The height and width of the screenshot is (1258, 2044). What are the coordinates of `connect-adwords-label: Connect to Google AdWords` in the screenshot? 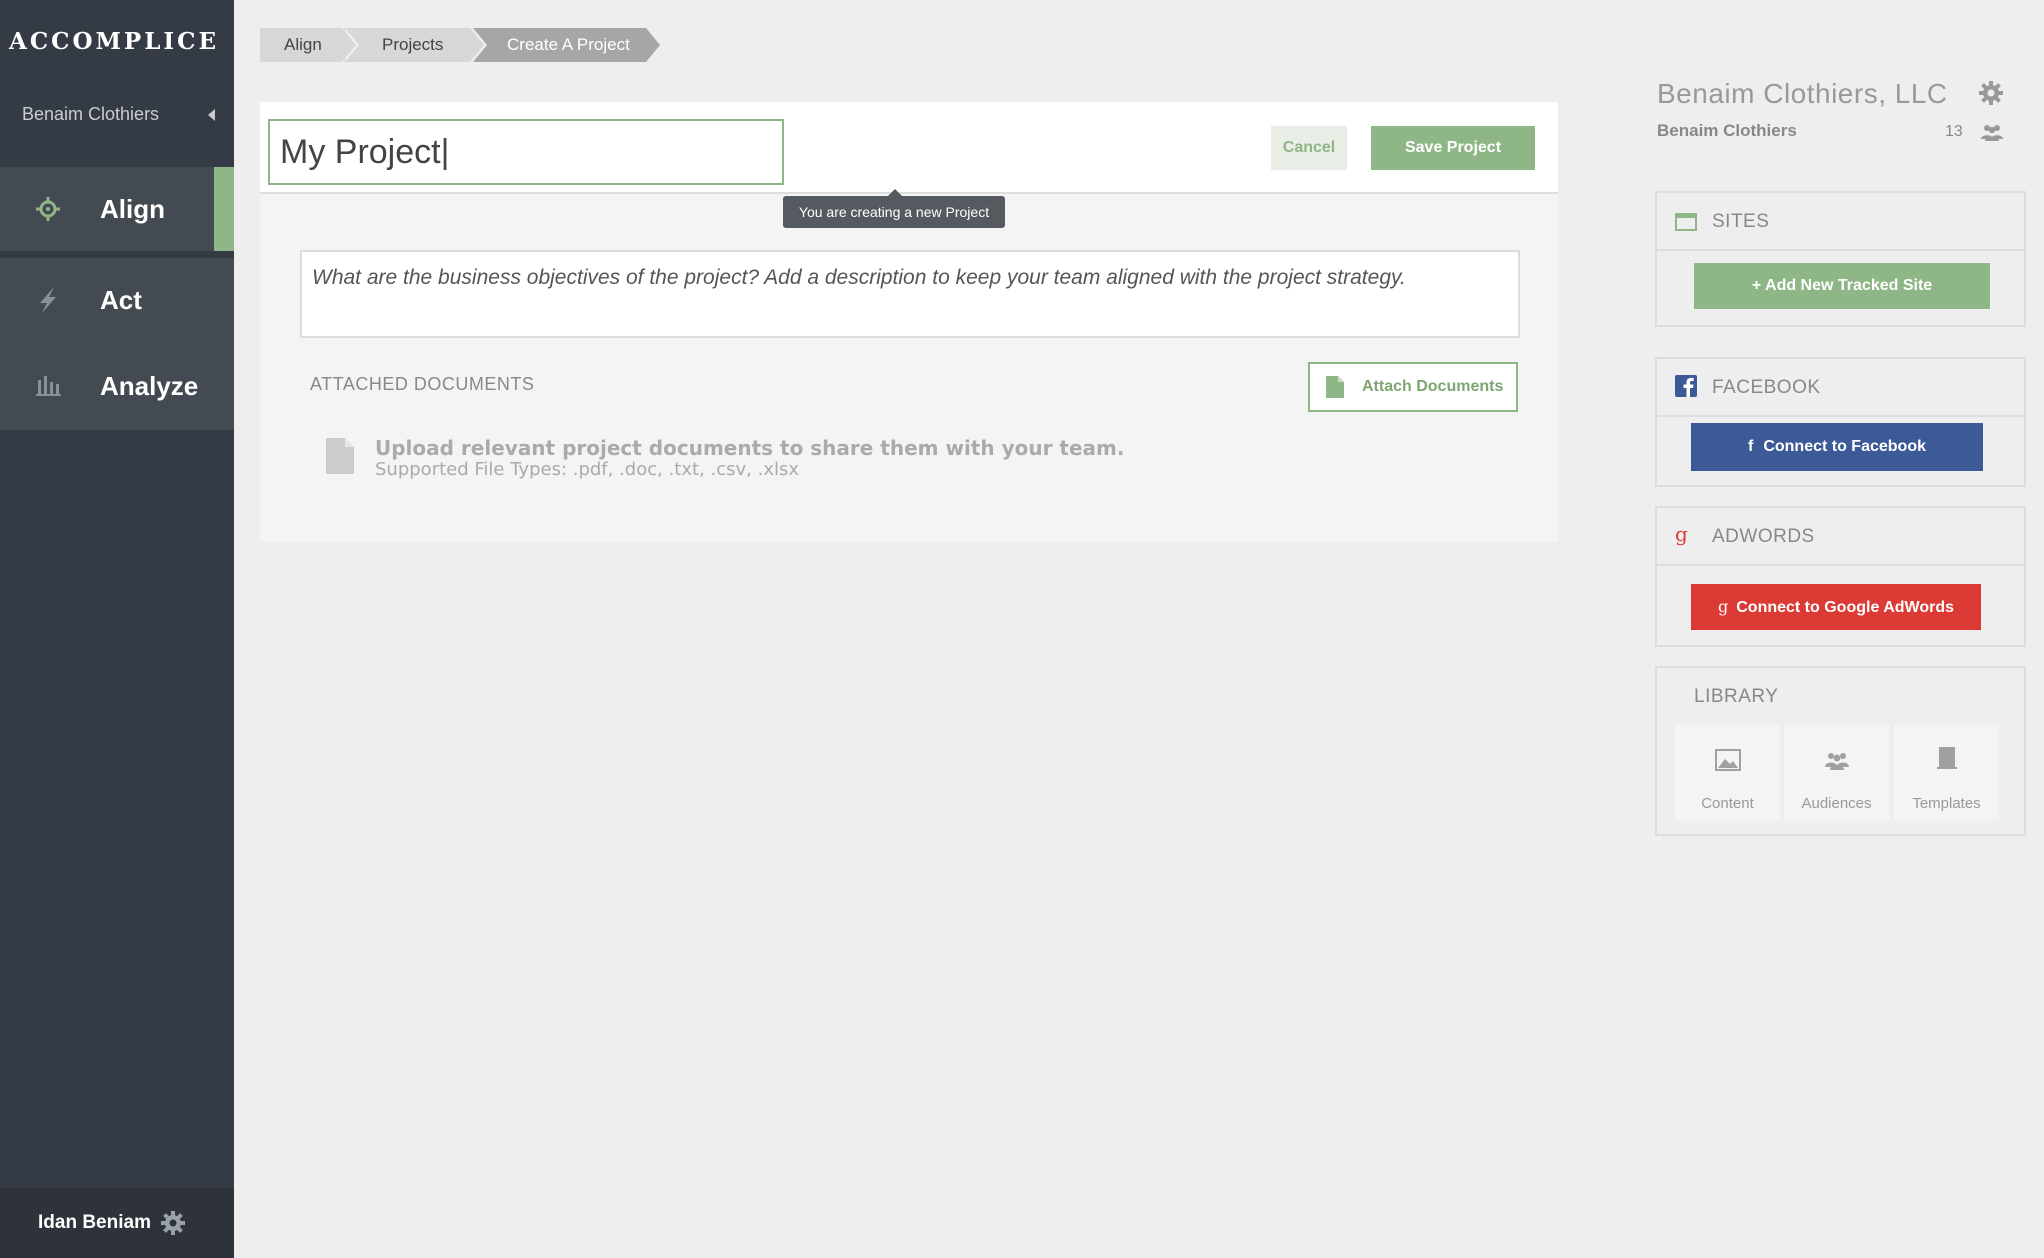 It's located at (1845, 607).